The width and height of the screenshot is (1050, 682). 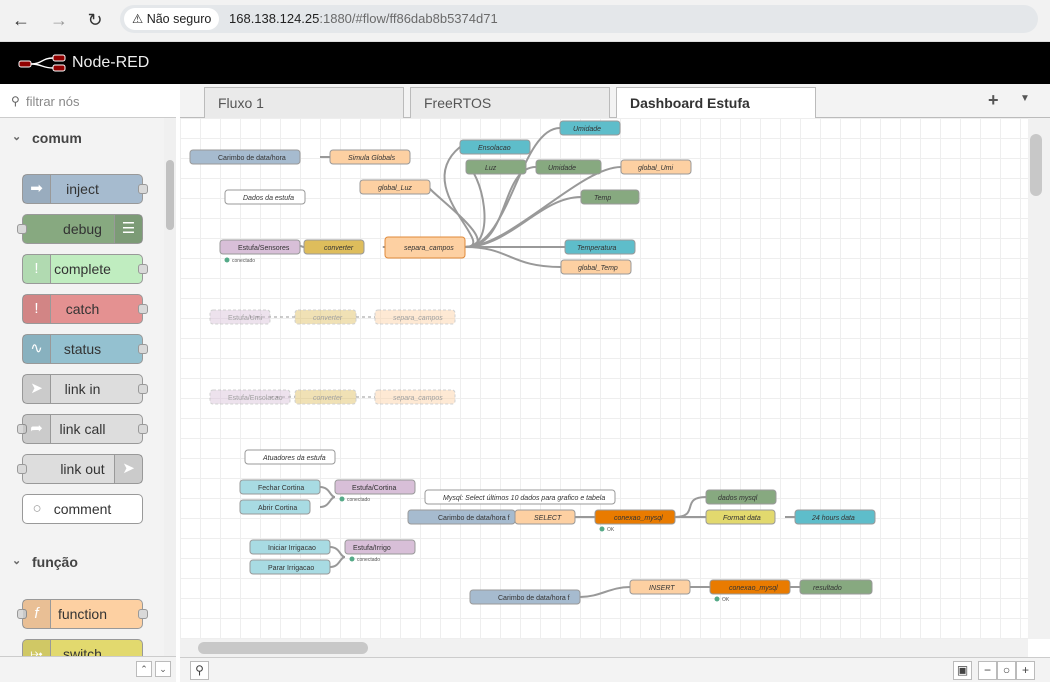 What do you see at coordinates (88, 101) in the screenshot?
I see `palette-filter-input: filtrar nós` at bounding box center [88, 101].